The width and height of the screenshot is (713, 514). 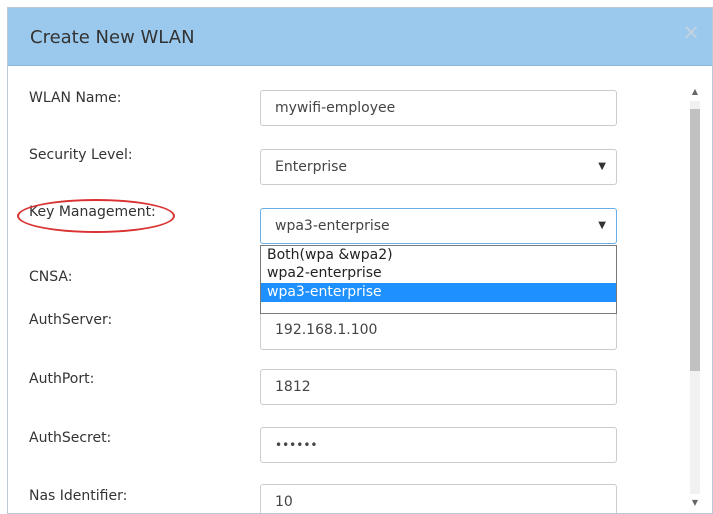 I want to click on cnsa-label: CNSA:, so click(x=51, y=277).